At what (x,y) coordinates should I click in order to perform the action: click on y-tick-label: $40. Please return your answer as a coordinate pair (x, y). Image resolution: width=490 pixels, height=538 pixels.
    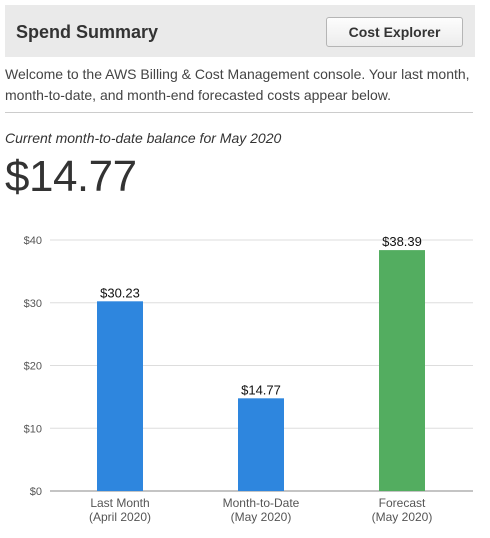
    Looking at the image, I should click on (33, 241).